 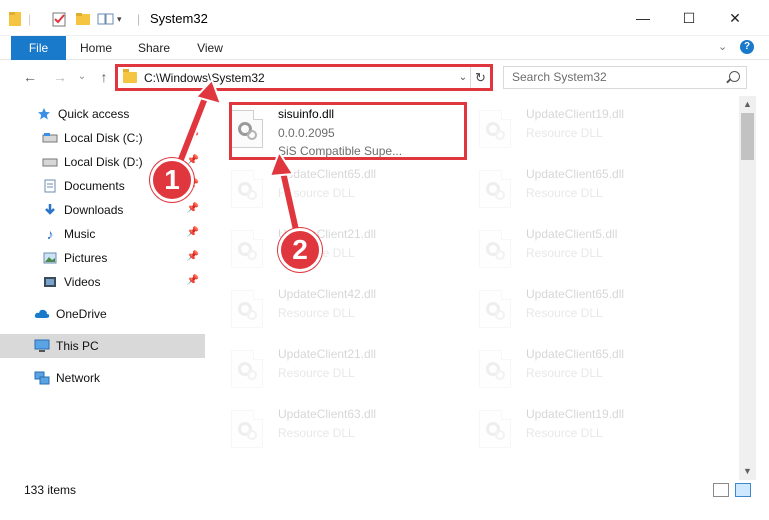 I want to click on sidebar-item-label: This PC, so click(x=77, y=346).